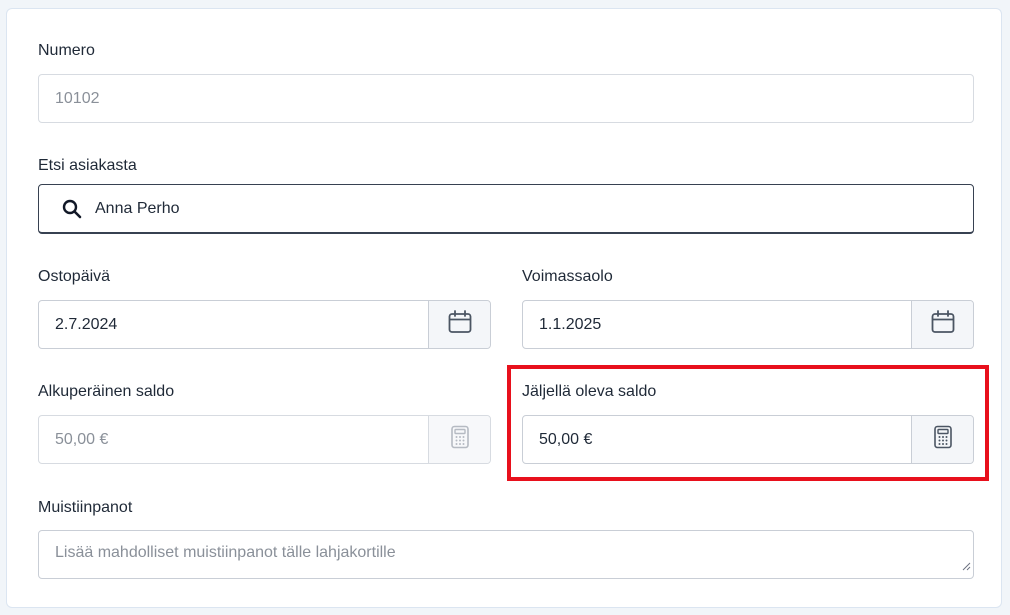  I want to click on notes-label: Muistiinpanot, so click(85, 507).